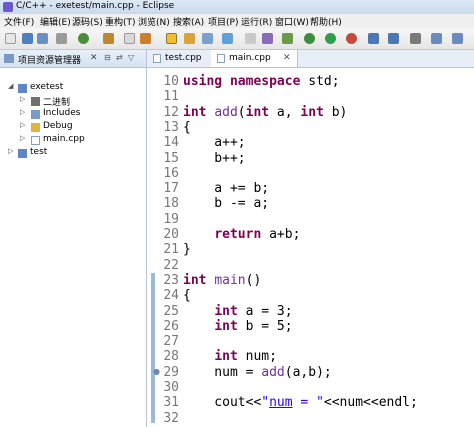 The height and width of the screenshot is (427, 474). What do you see at coordinates (73, 153) in the screenshot?
I see `tree-item-test: ▷ test` at bounding box center [73, 153].